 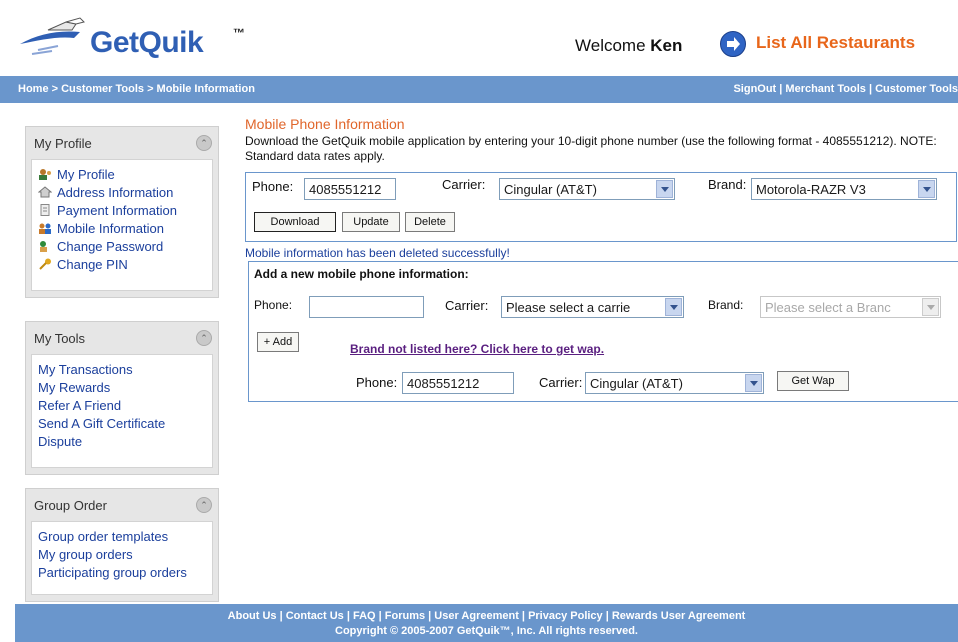 What do you see at coordinates (122, 175) in the screenshot?
I see `sidebar-item-my-profile: My Profile` at bounding box center [122, 175].